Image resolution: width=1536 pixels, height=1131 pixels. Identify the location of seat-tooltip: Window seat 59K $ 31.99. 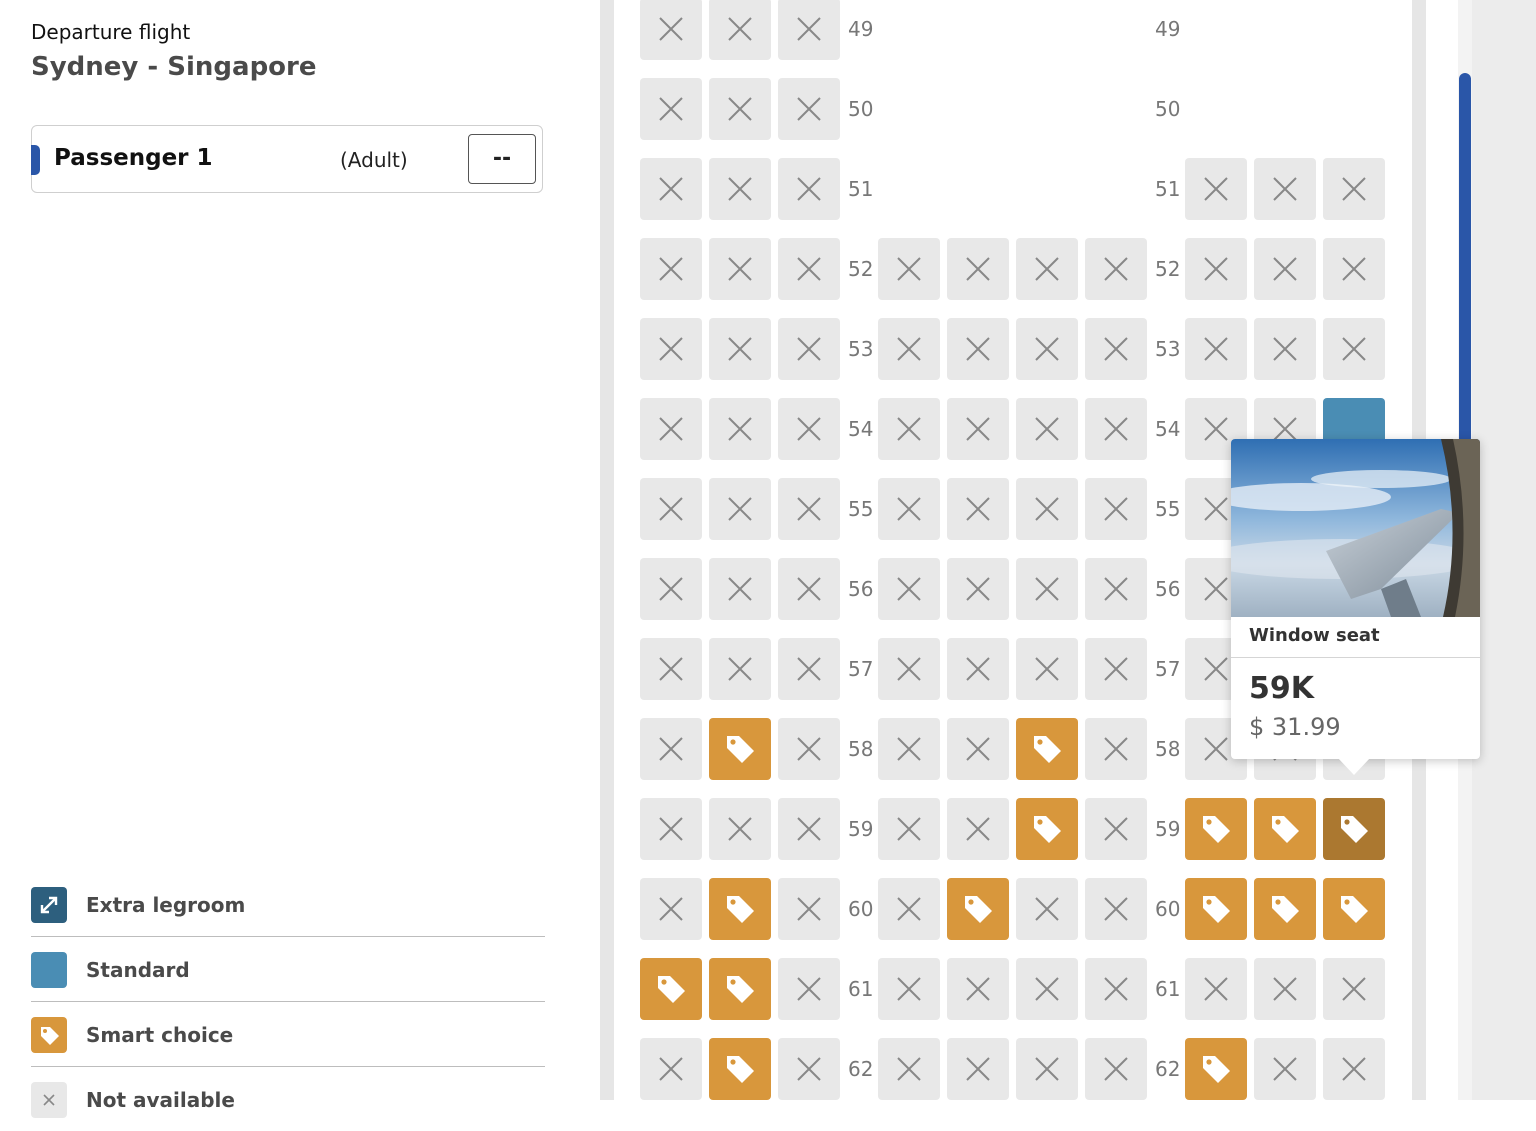
(1355, 607).